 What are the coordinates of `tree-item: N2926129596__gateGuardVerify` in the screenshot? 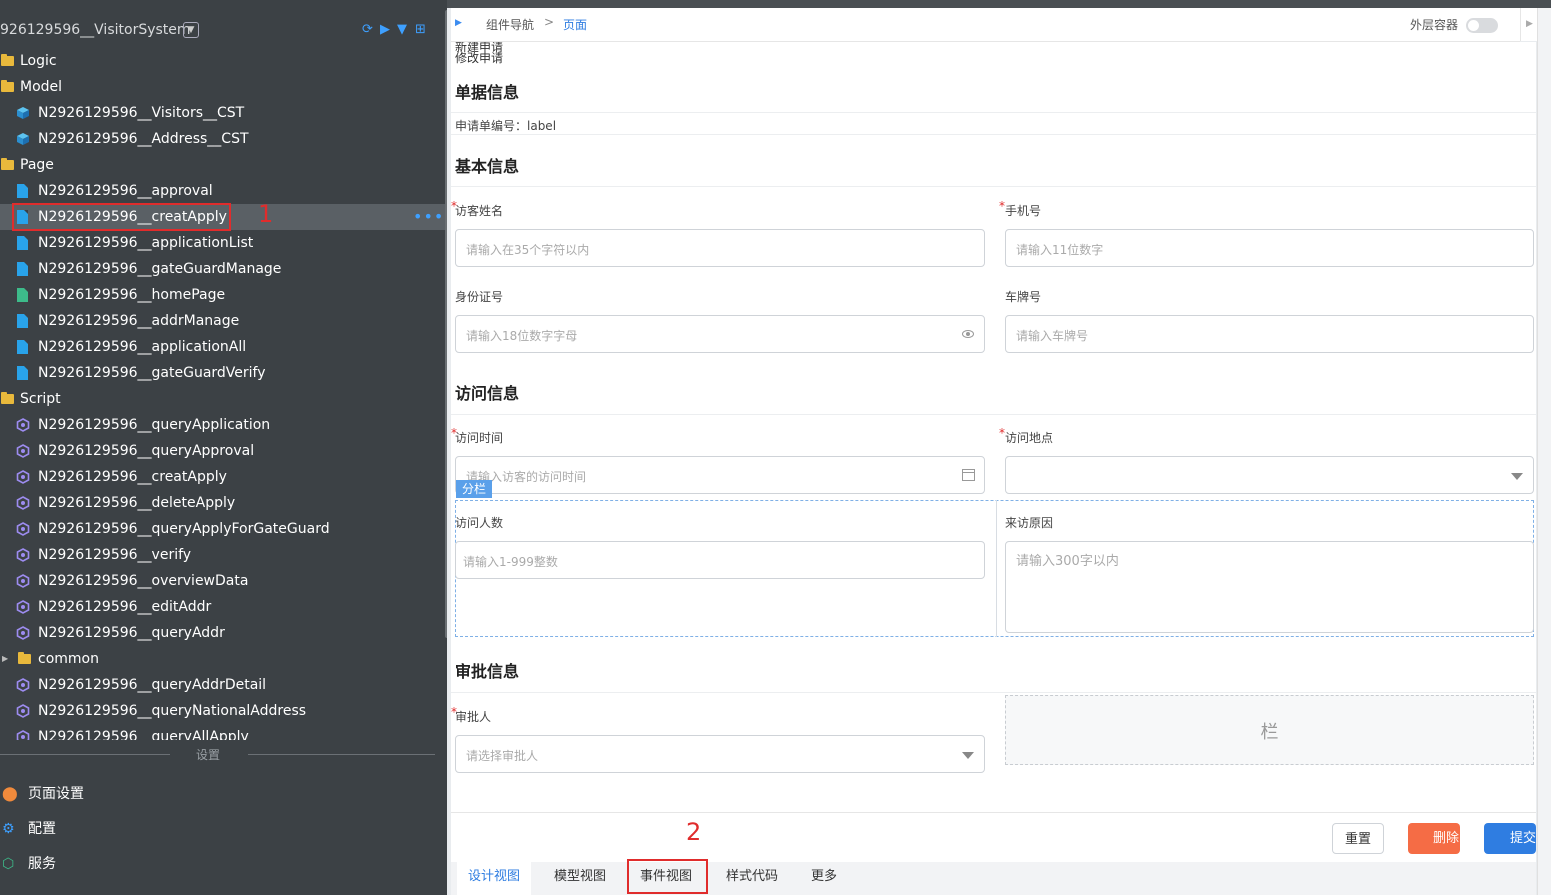 It's located at (223, 373).